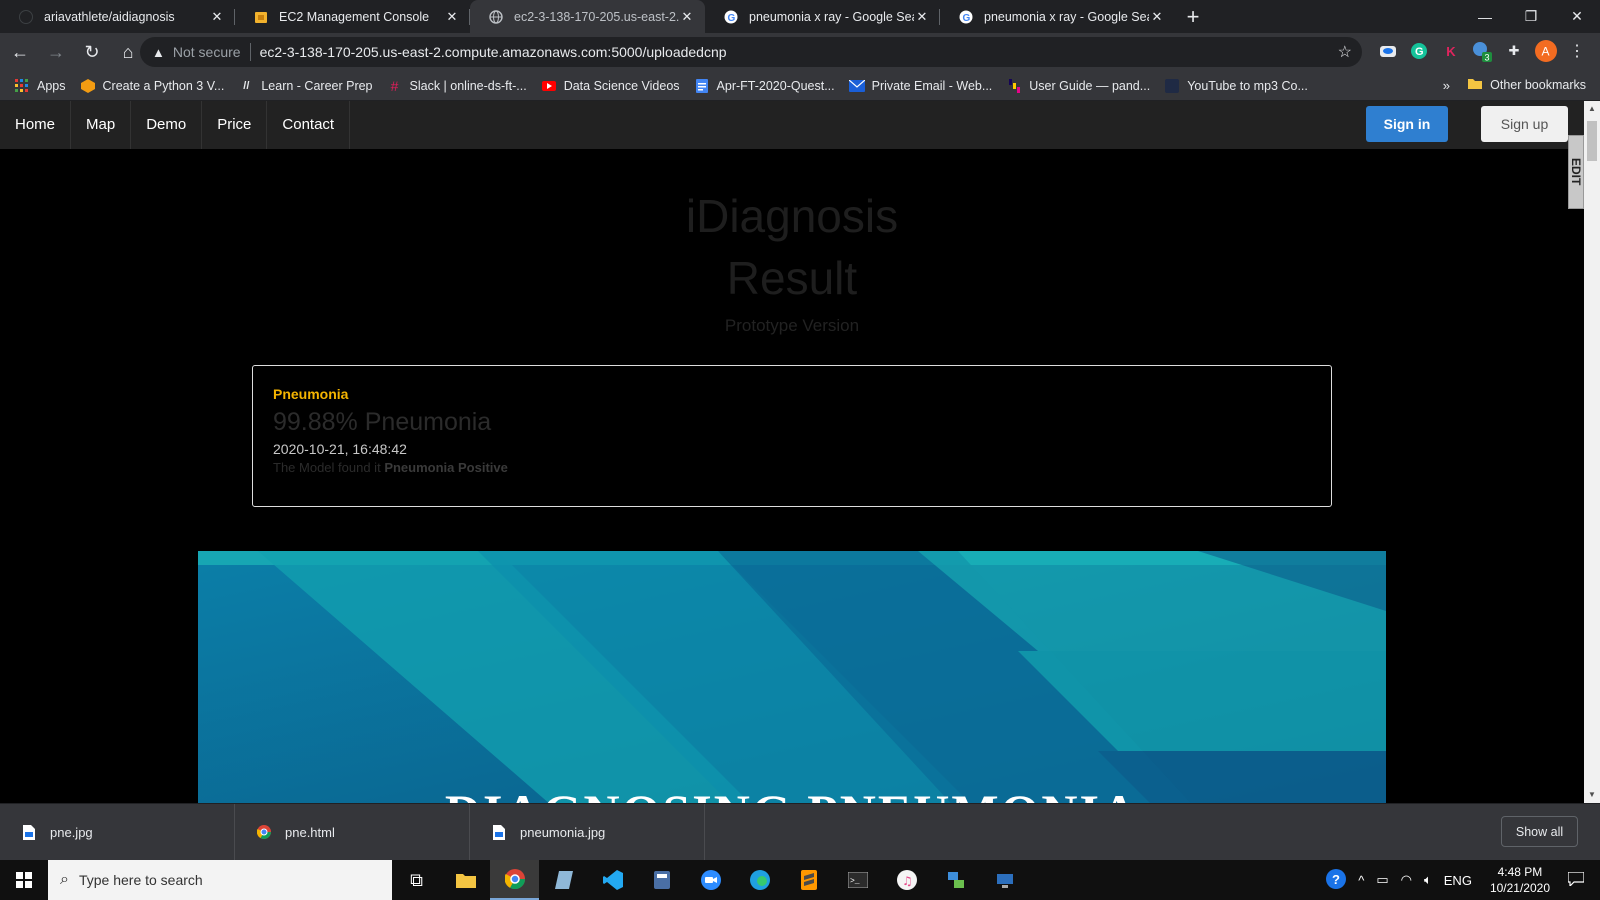  I want to click on nav-home: Home, so click(36, 125).